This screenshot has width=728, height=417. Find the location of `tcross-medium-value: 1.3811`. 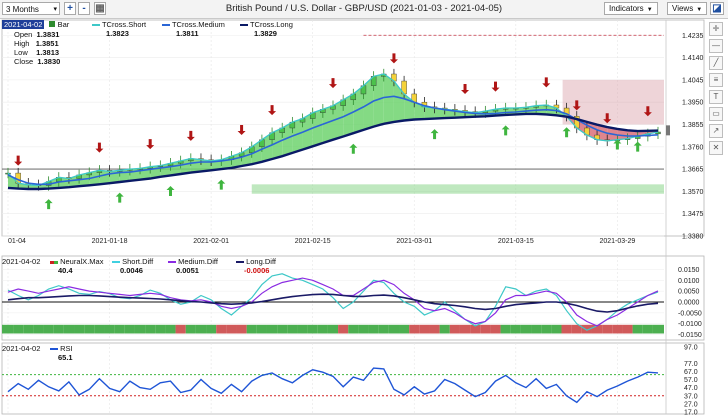

tcross-medium-value: 1.3811 is located at coordinates (187, 33).